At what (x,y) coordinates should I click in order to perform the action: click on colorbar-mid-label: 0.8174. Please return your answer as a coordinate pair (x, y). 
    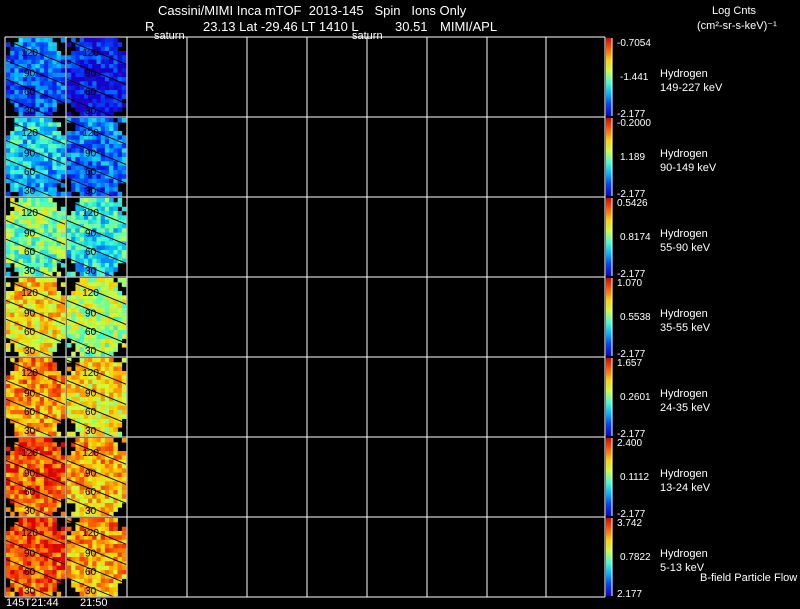
    Looking at the image, I should click on (635, 237).